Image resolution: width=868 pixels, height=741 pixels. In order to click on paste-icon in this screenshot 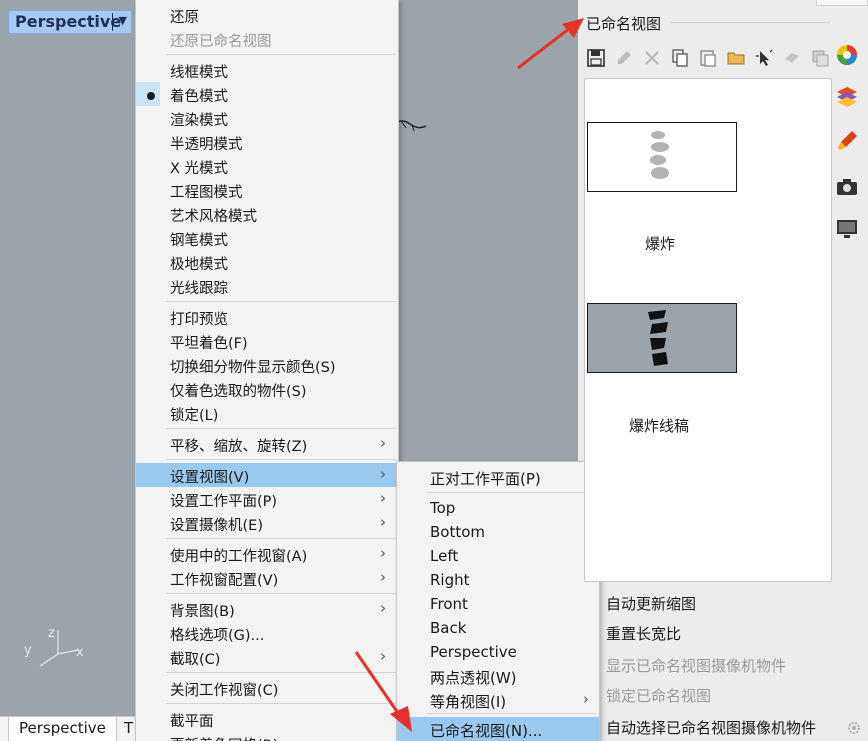, I will do `click(708, 58)`.